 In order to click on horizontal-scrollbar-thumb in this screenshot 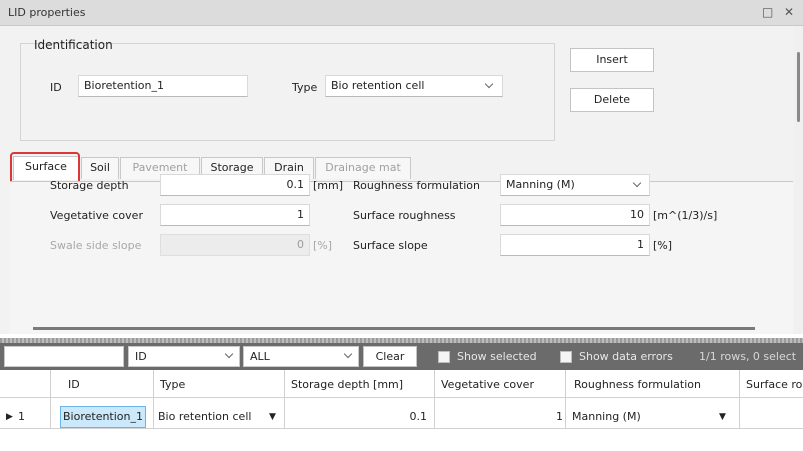, I will do `click(394, 328)`.